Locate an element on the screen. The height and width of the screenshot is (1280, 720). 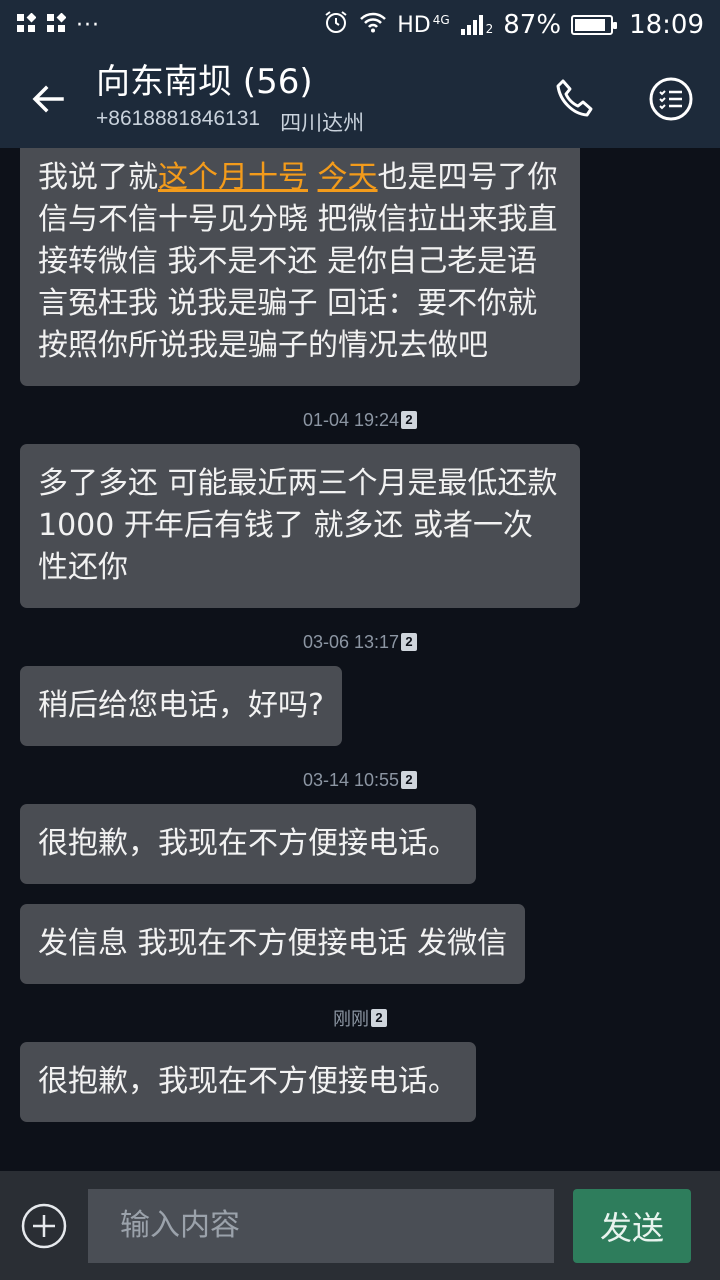
status-bar: ··· HD 4G 2 87% 18:09 is located at coordinates (360, 25).